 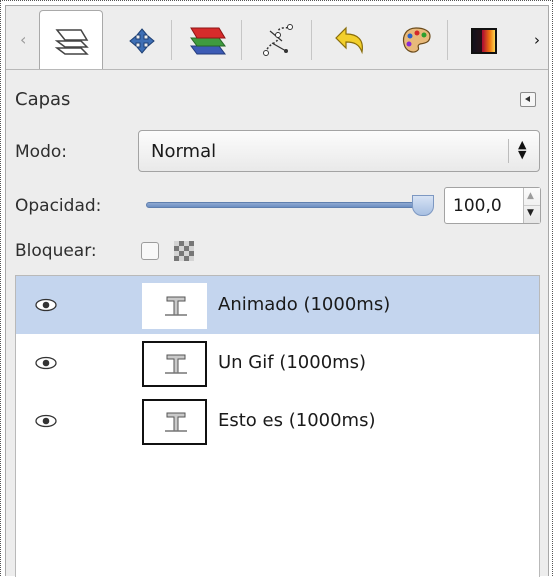 What do you see at coordinates (423, 205) in the screenshot?
I see `opacity-slider-handle` at bounding box center [423, 205].